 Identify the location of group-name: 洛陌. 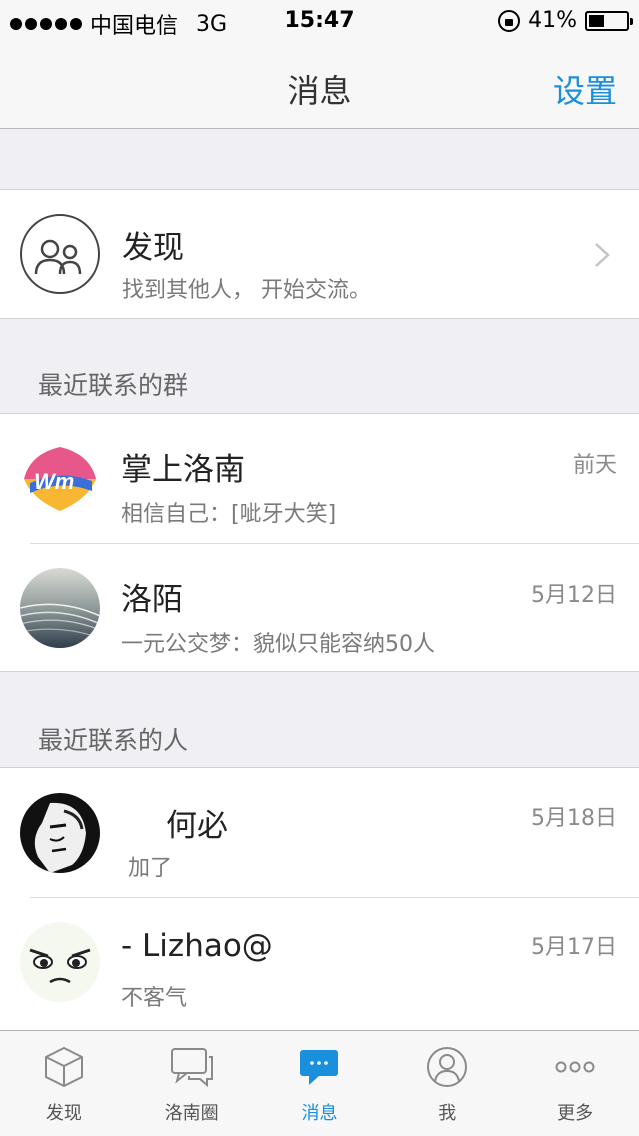
(152, 600).